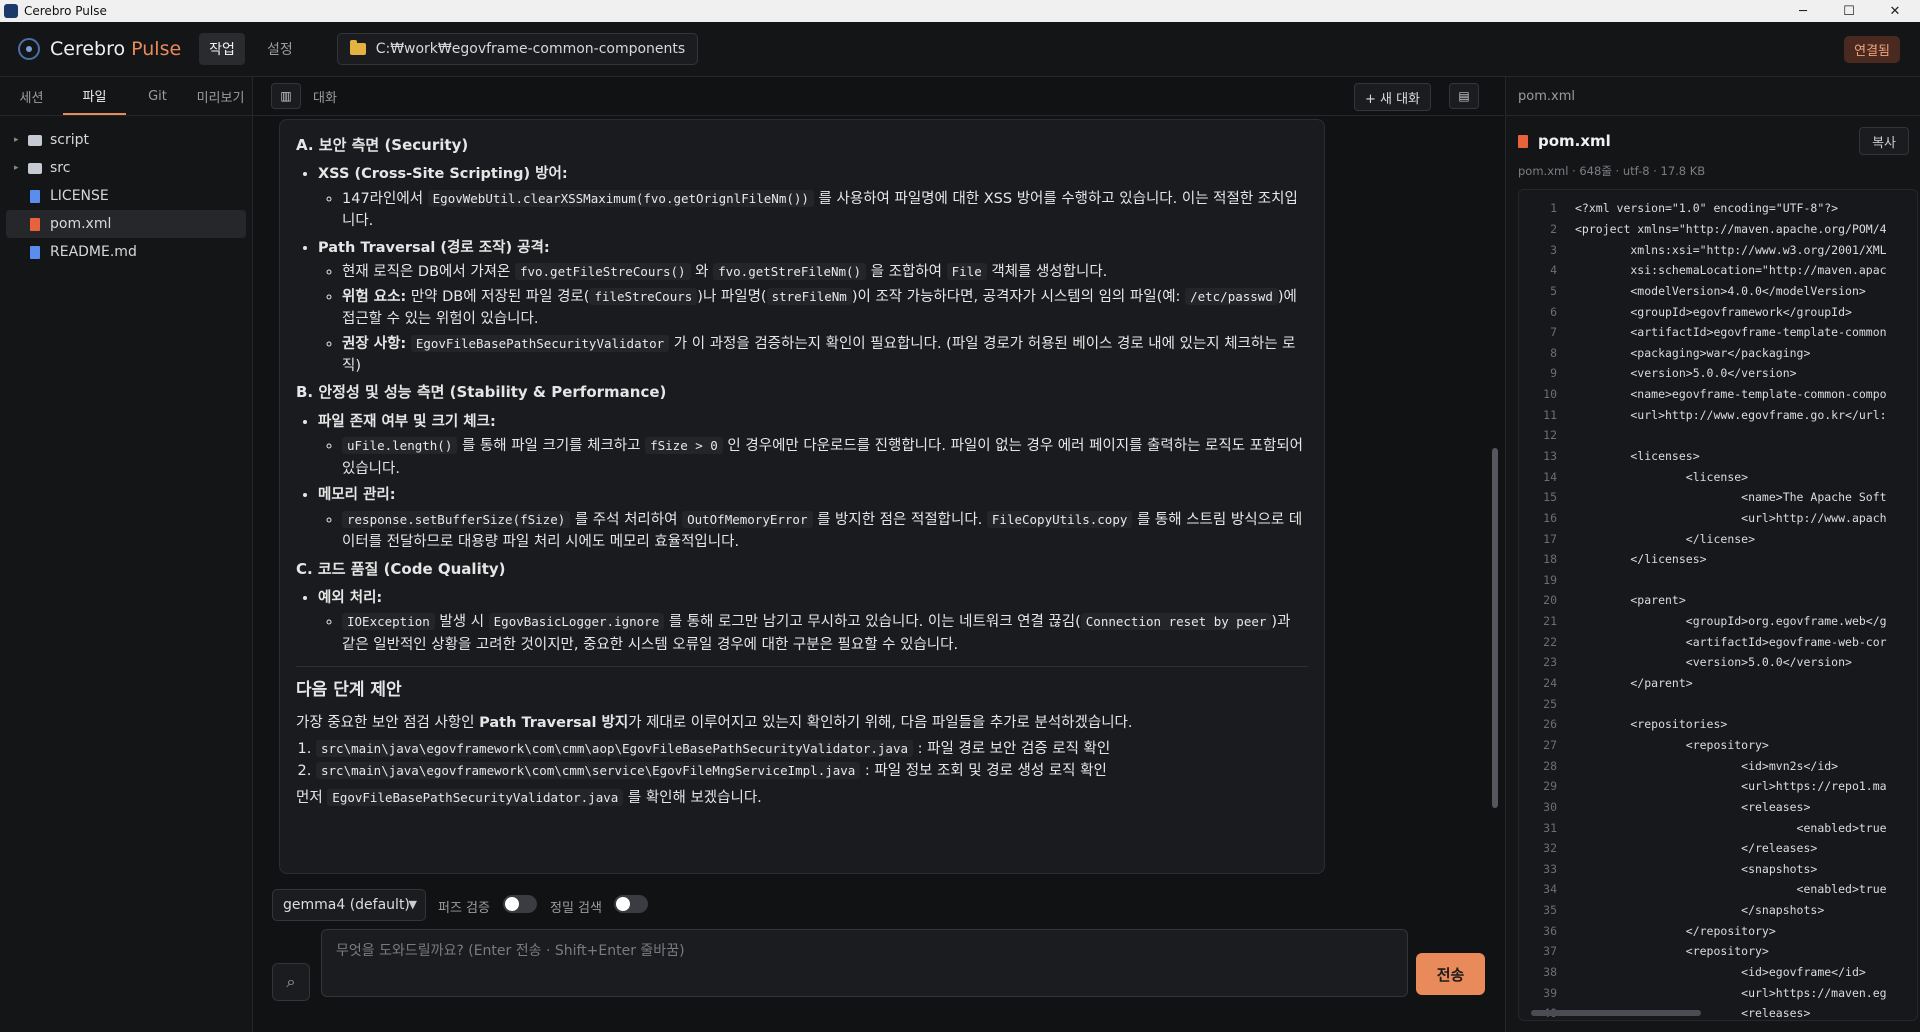 This screenshot has width=1920, height=1032. I want to click on line-text: </repository>, so click(1675, 930).